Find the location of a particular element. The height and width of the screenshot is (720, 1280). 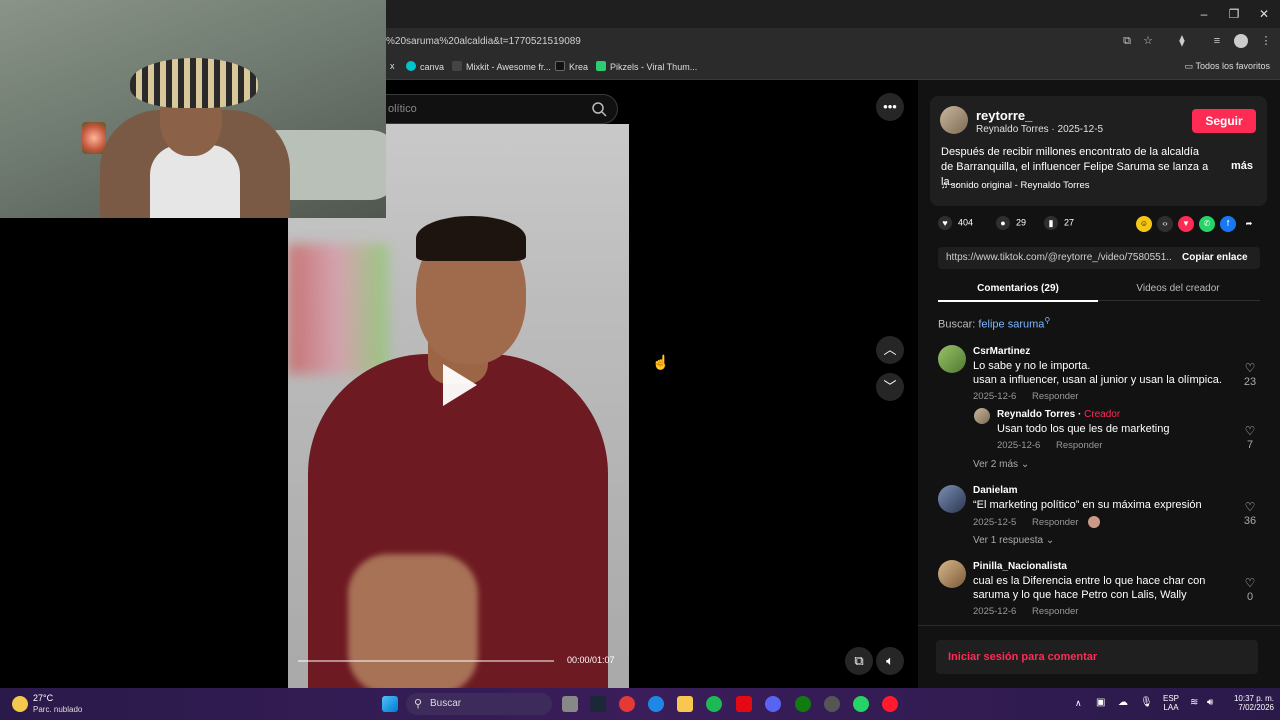

comment-user: Pinilla_Nacionalista is located at coordinates (1020, 566).